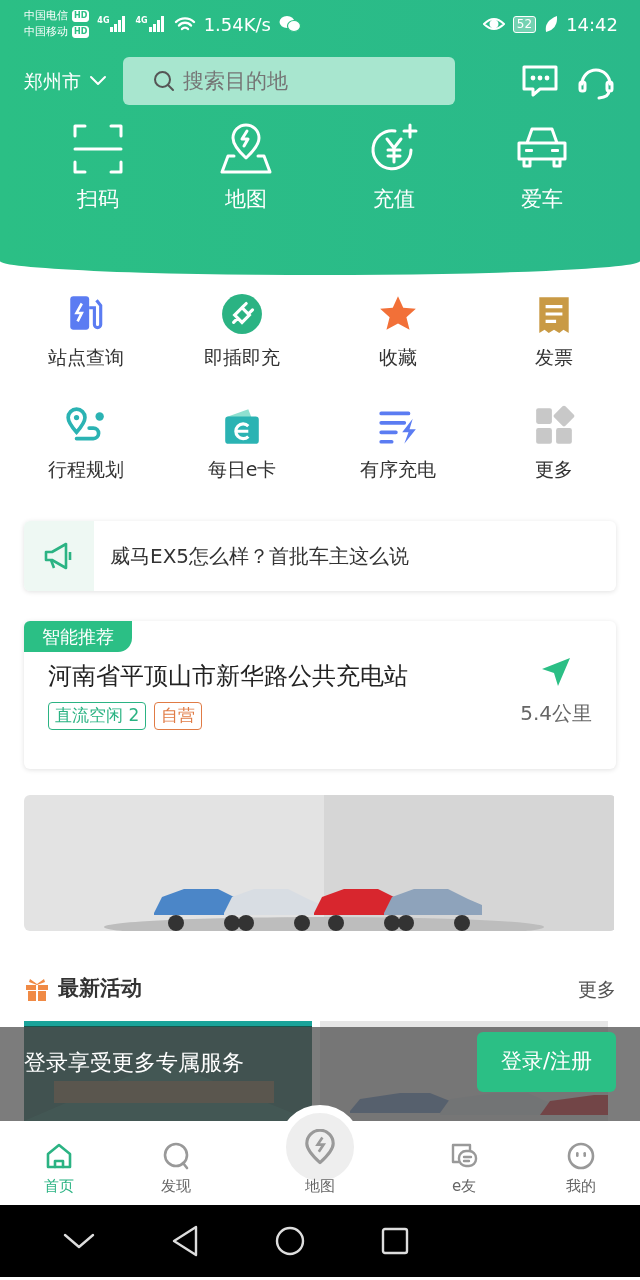 Image resolution: width=640 pixels, height=1280 pixels. I want to click on recents-square-icon, so click(395, 1241).